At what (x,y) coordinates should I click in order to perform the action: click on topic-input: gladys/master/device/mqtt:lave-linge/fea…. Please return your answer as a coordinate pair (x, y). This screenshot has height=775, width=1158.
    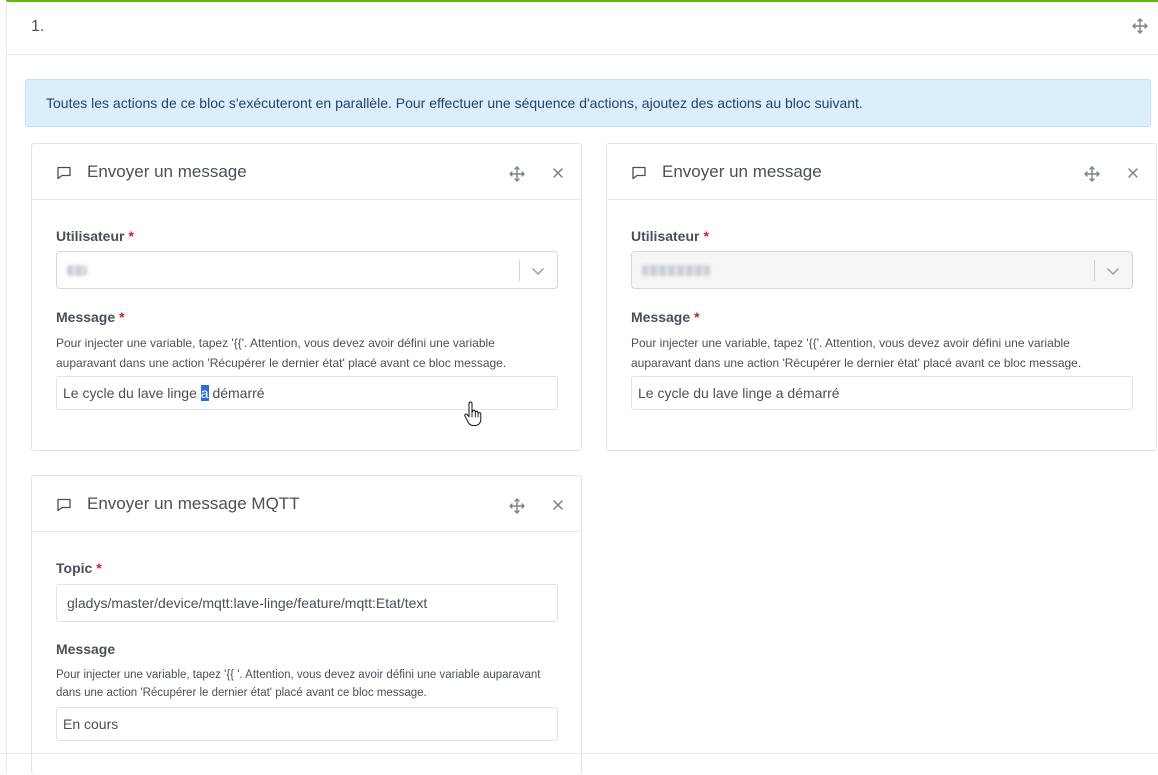
    Looking at the image, I should click on (307, 603).